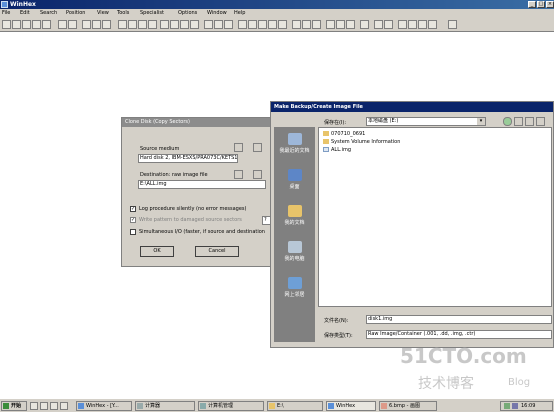 Image resolution: width=554 pixels, height=412 pixels. Describe the element at coordinates (96, 24) in the screenshot. I see `paste-icon` at that location.